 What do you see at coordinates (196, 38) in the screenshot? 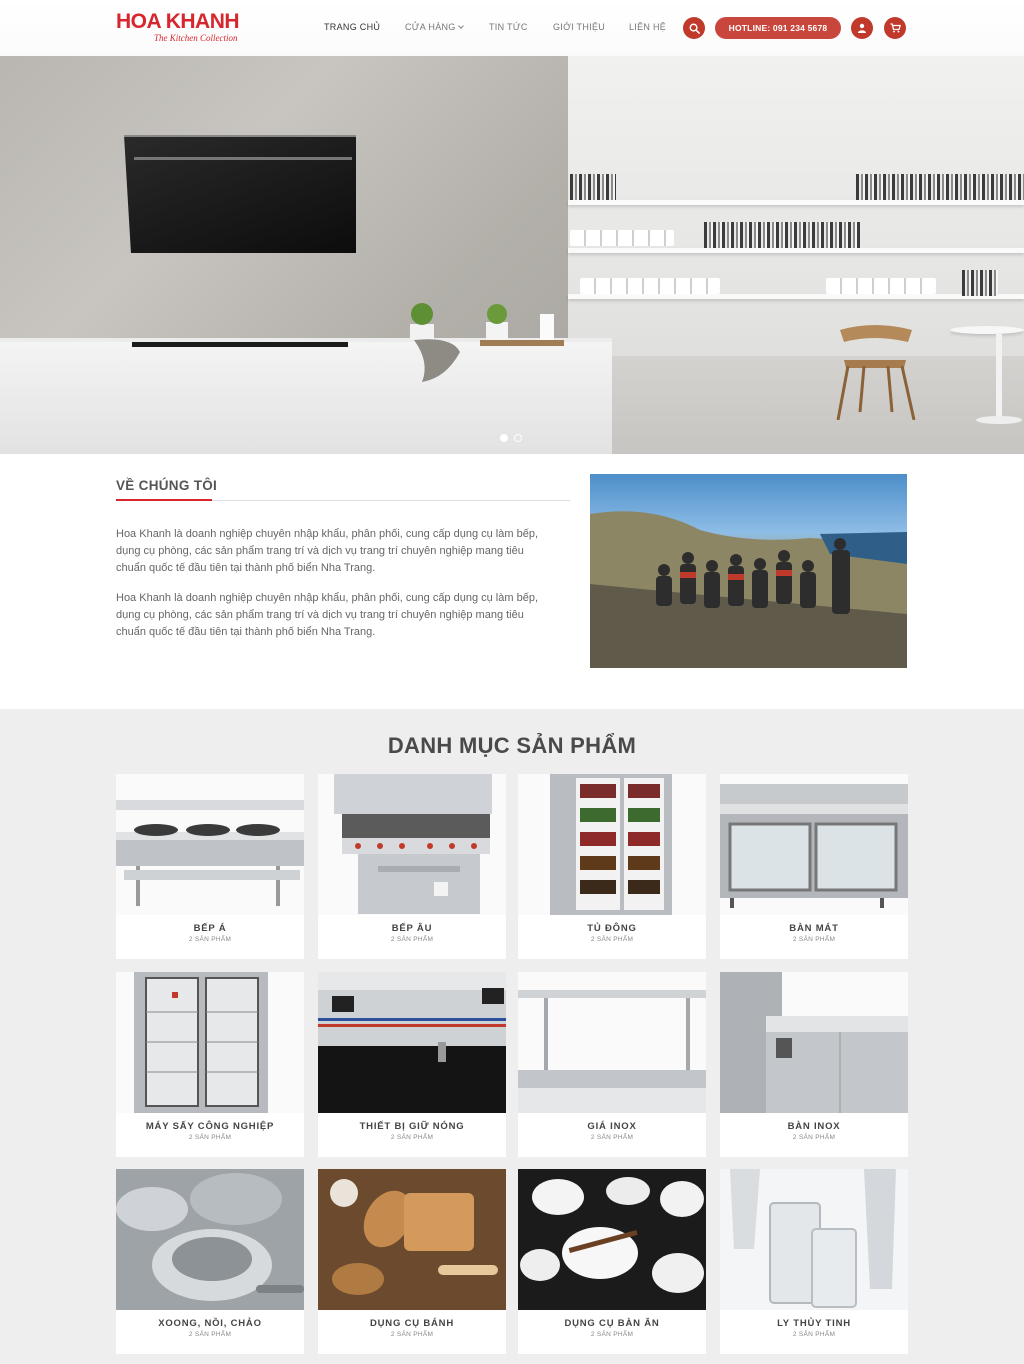
I see `logo-tagline: The Kitchen Collection` at bounding box center [196, 38].